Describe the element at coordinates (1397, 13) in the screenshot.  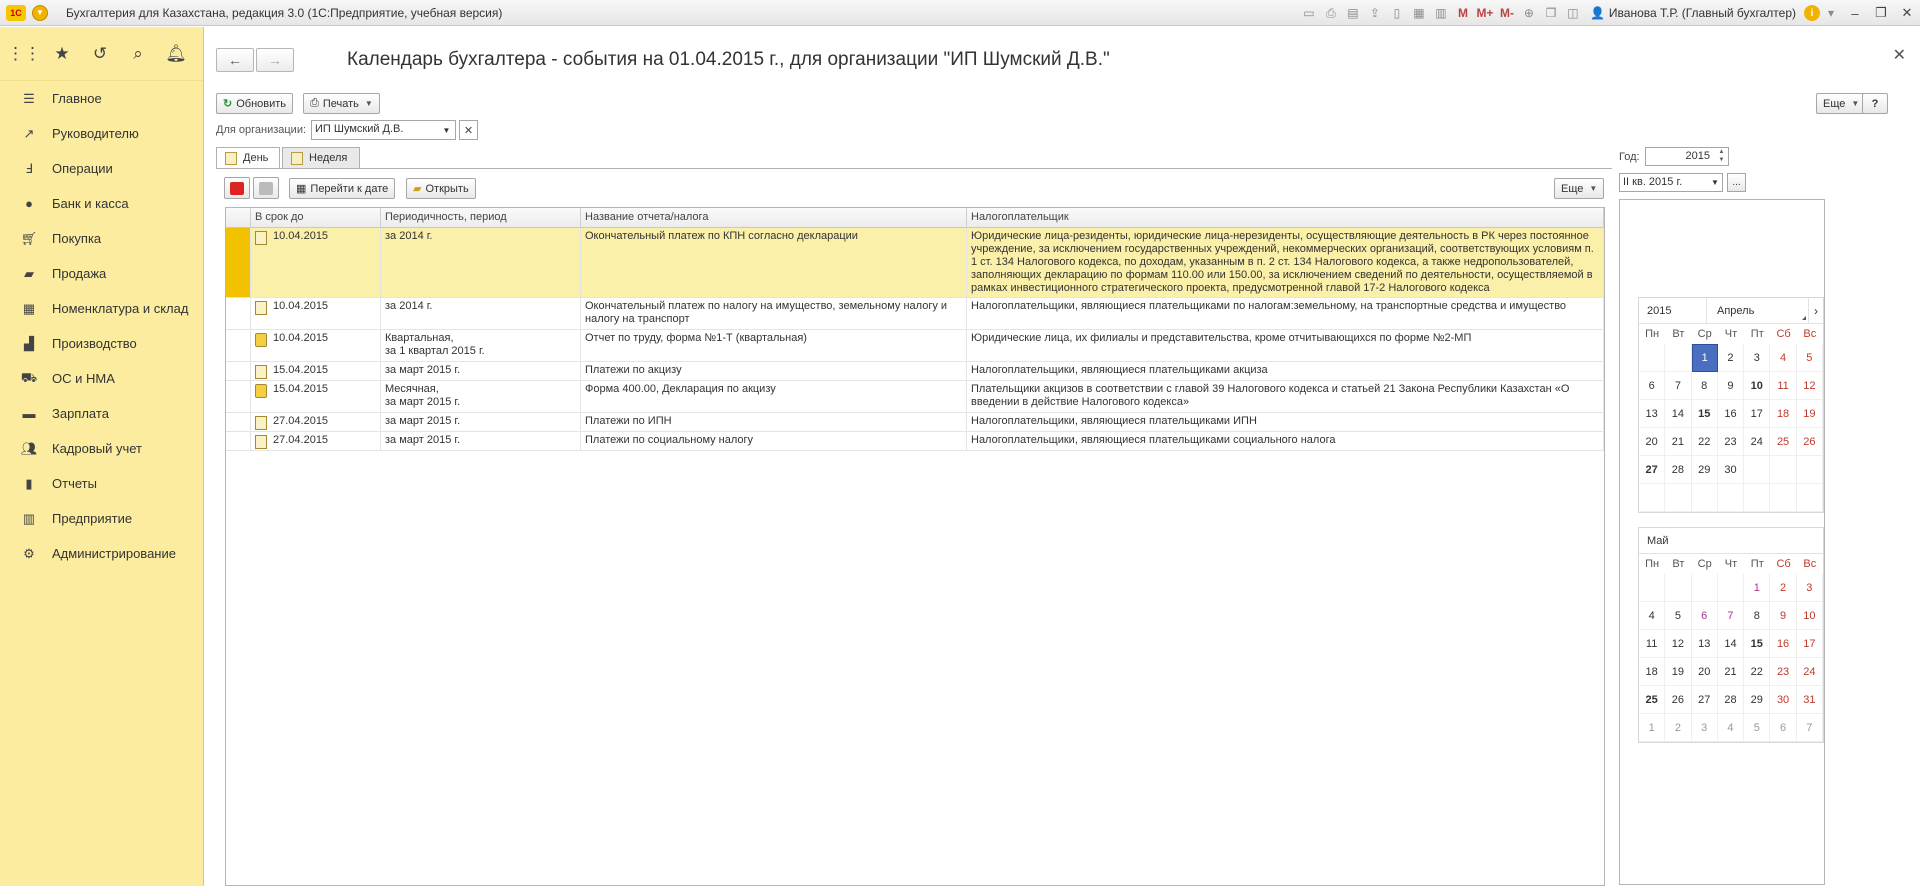
I see `document-icon: ▯` at that location.